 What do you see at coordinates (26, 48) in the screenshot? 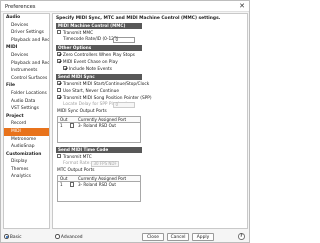
I see `sidebar-group-header: MIDI` at bounding box center [26, 48].